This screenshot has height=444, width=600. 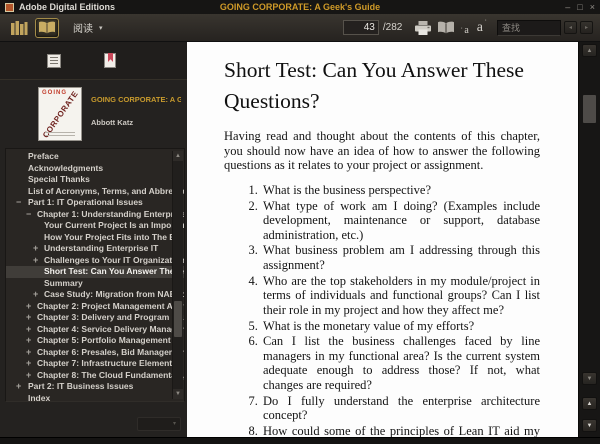 I want to click on scroll-down-button: ▼, so click(x=589, y=378).